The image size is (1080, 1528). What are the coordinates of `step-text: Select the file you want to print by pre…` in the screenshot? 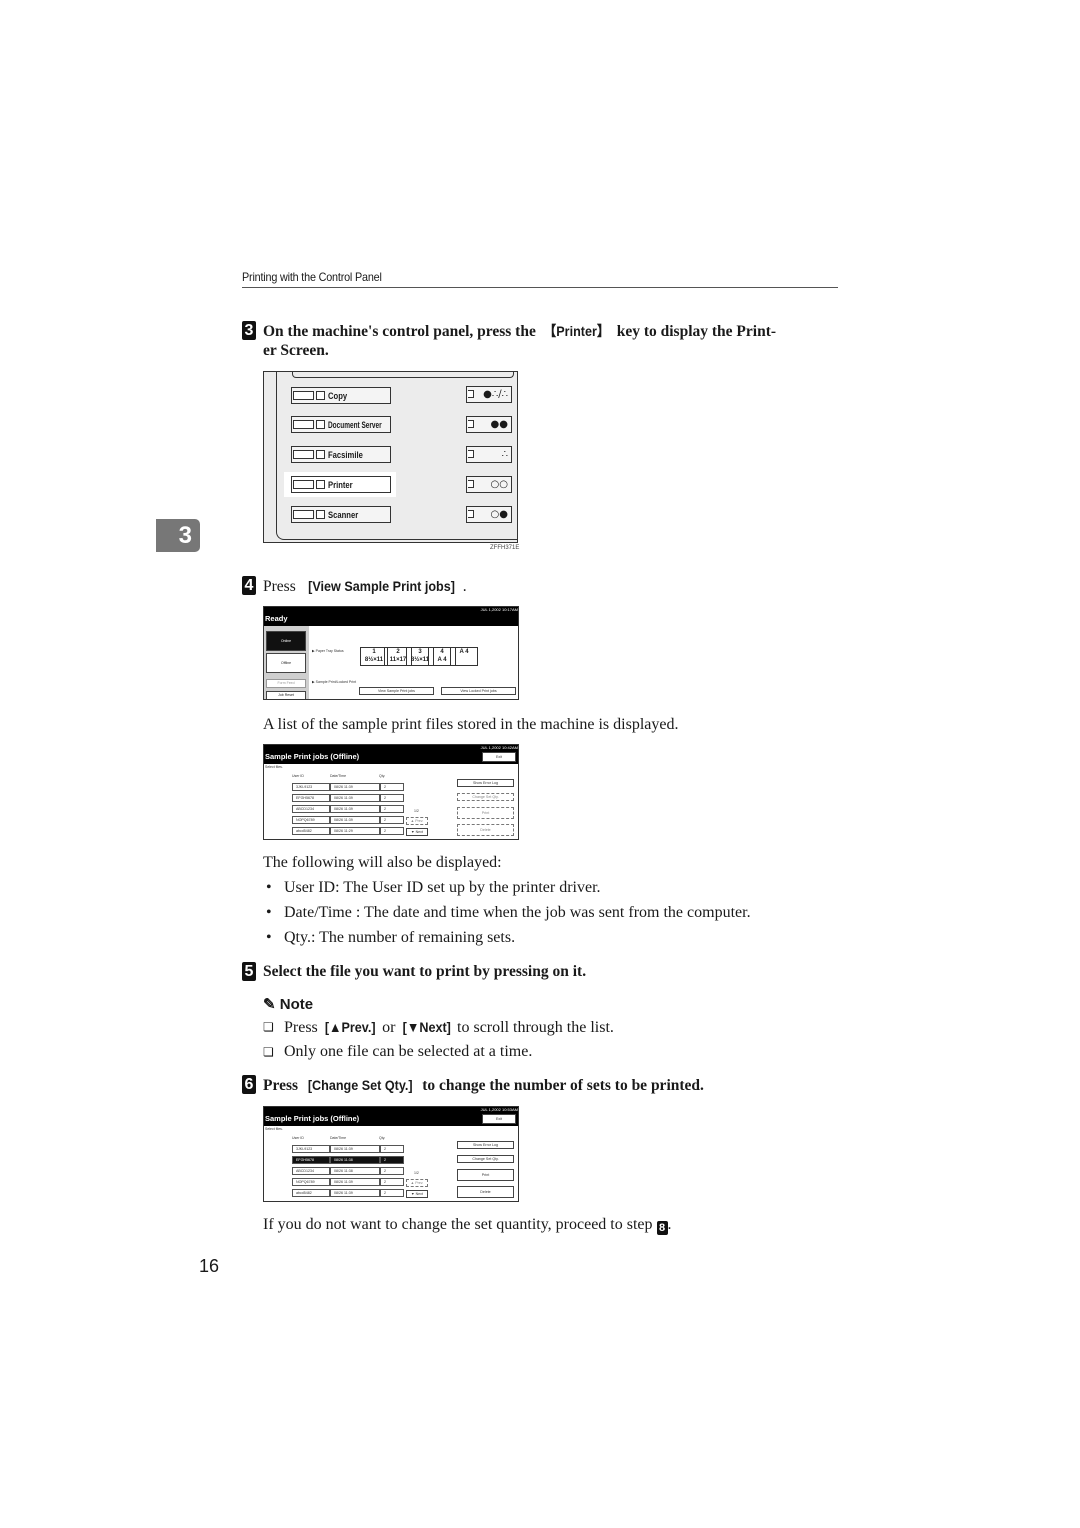 It's located at (425, 971).